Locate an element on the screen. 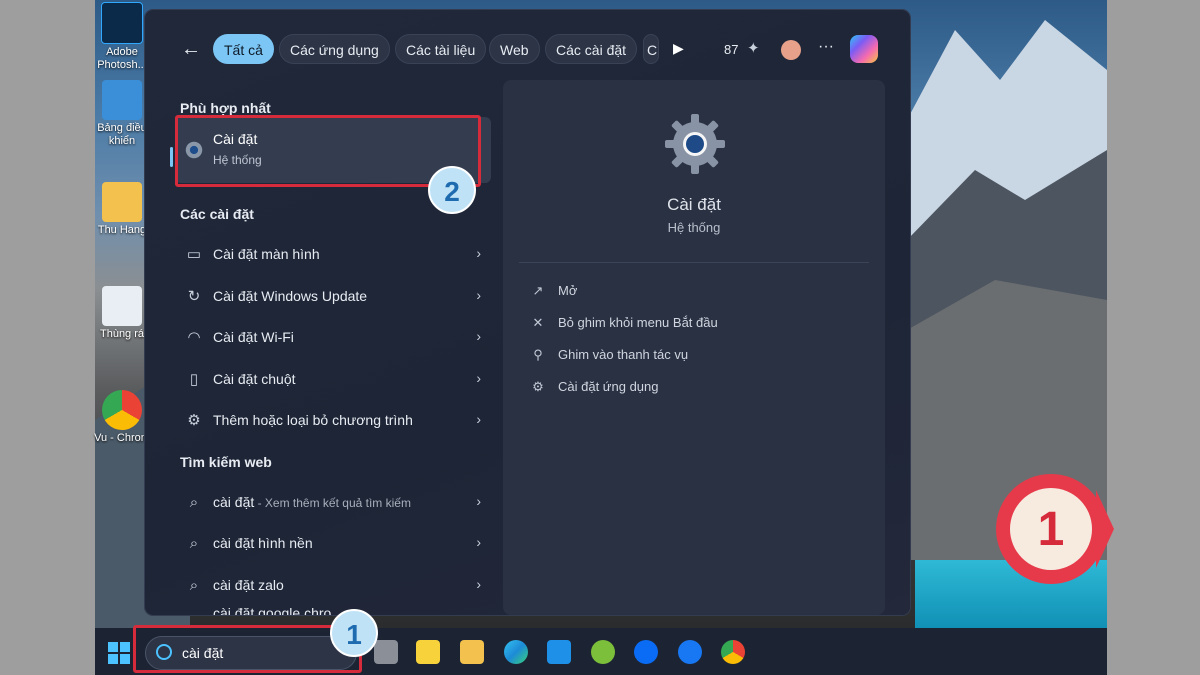 This screenshot has width=1200, height=675. tab-web: Web is located at coordinates (514, 49).